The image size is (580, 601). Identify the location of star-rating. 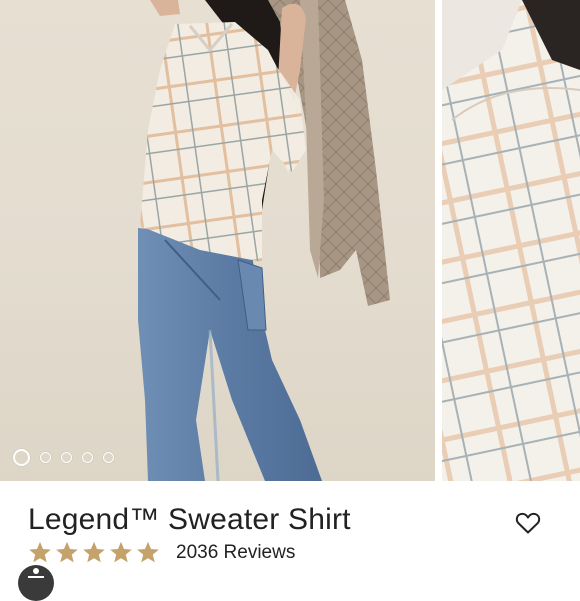
(94, 552).